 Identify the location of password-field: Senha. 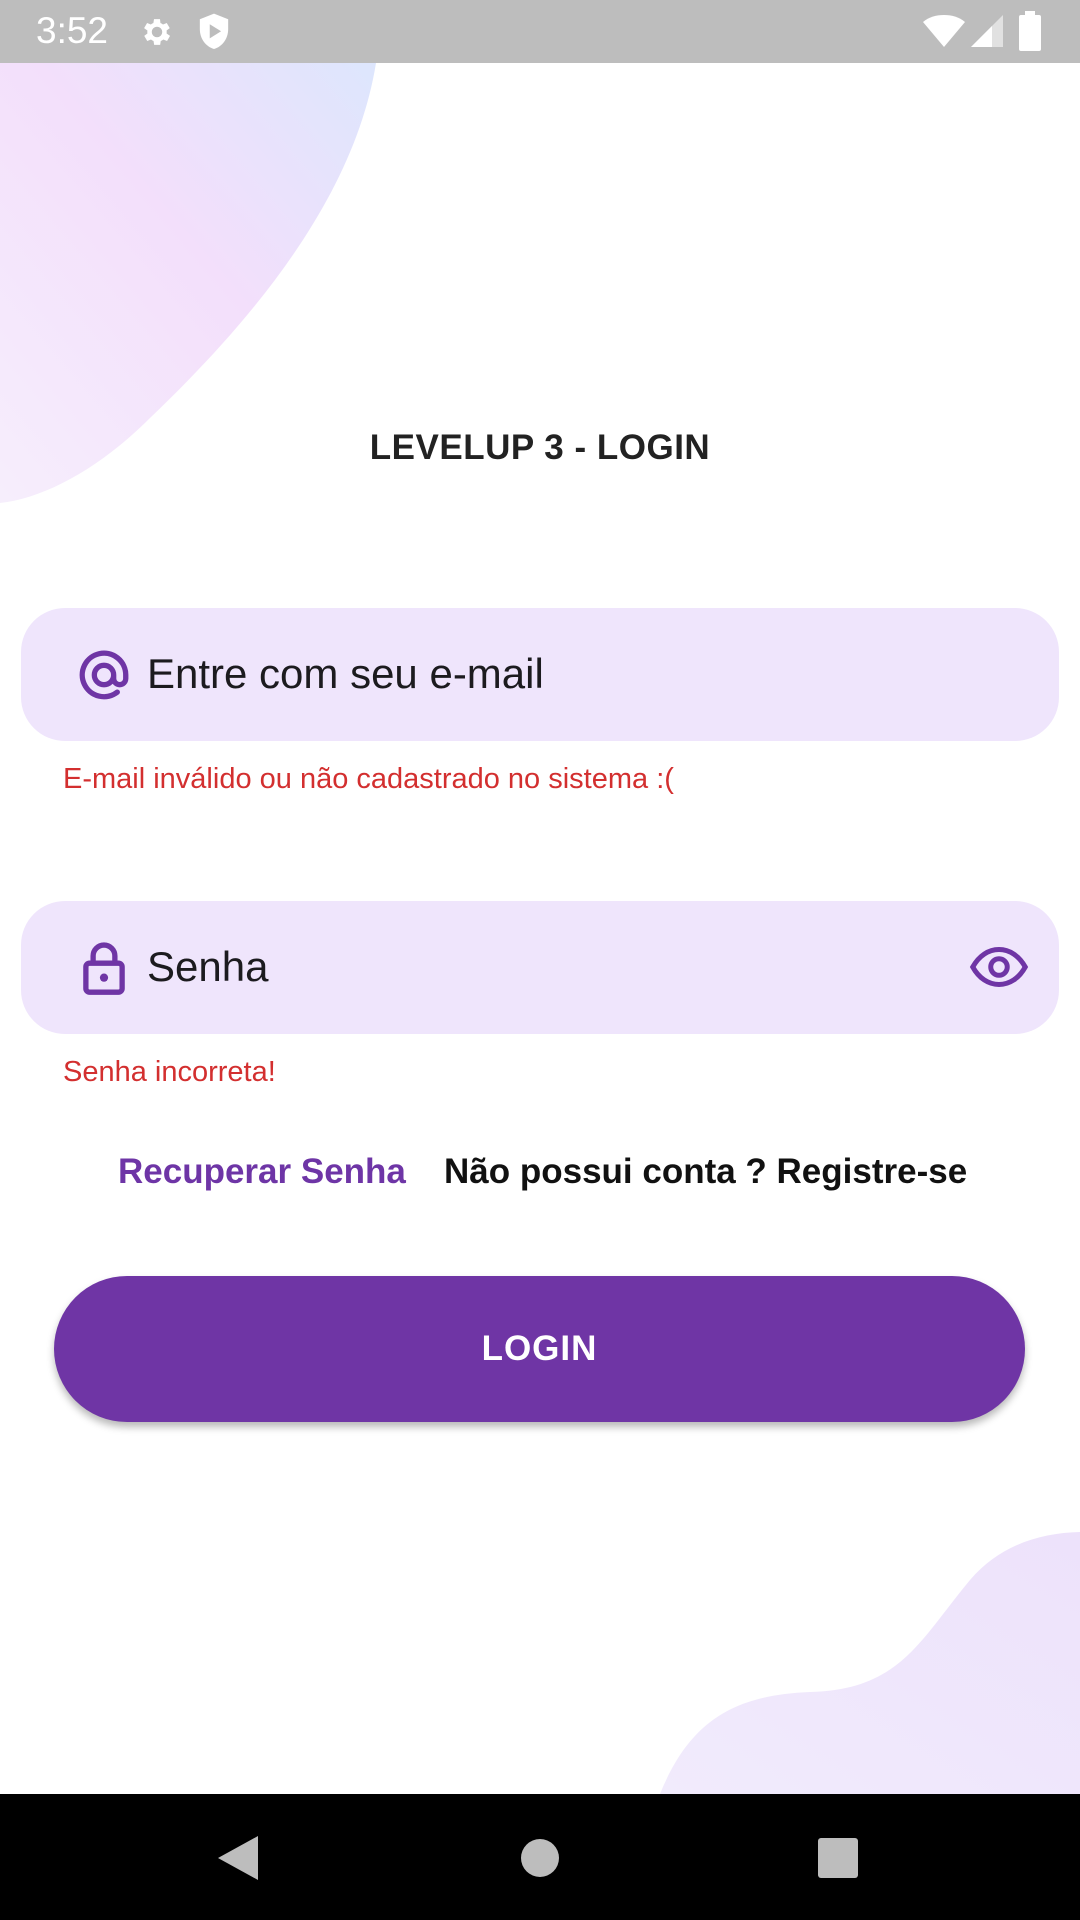
(540, 967).